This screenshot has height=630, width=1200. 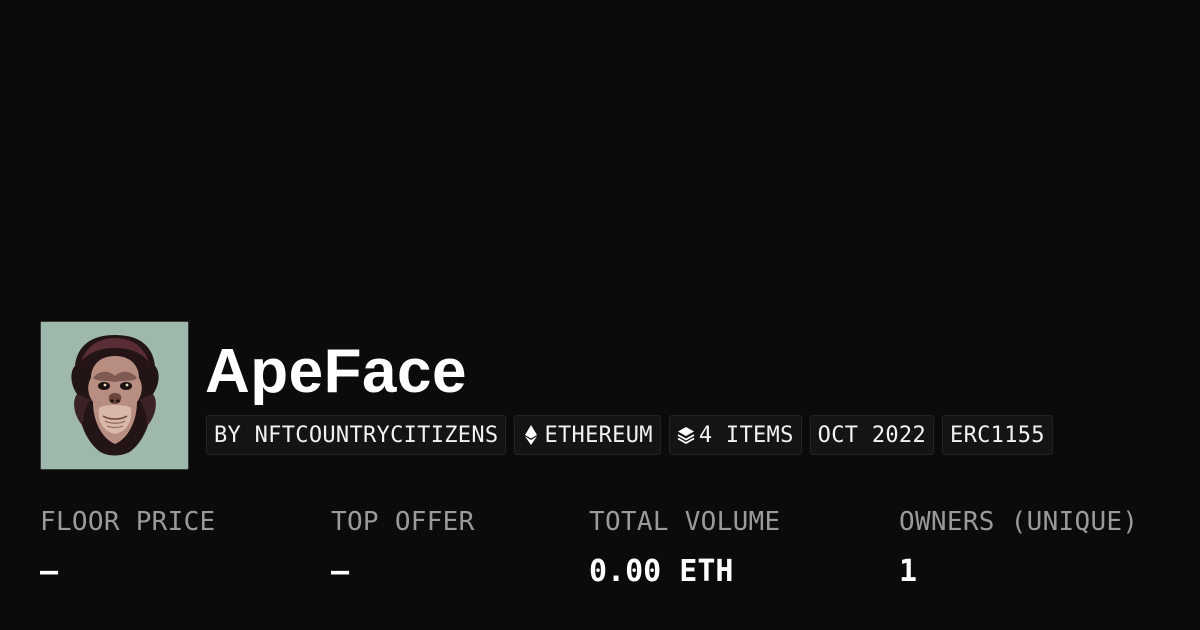 I want to click on total-volume-value: 0.00 ETH, so click(x=661, y=571).